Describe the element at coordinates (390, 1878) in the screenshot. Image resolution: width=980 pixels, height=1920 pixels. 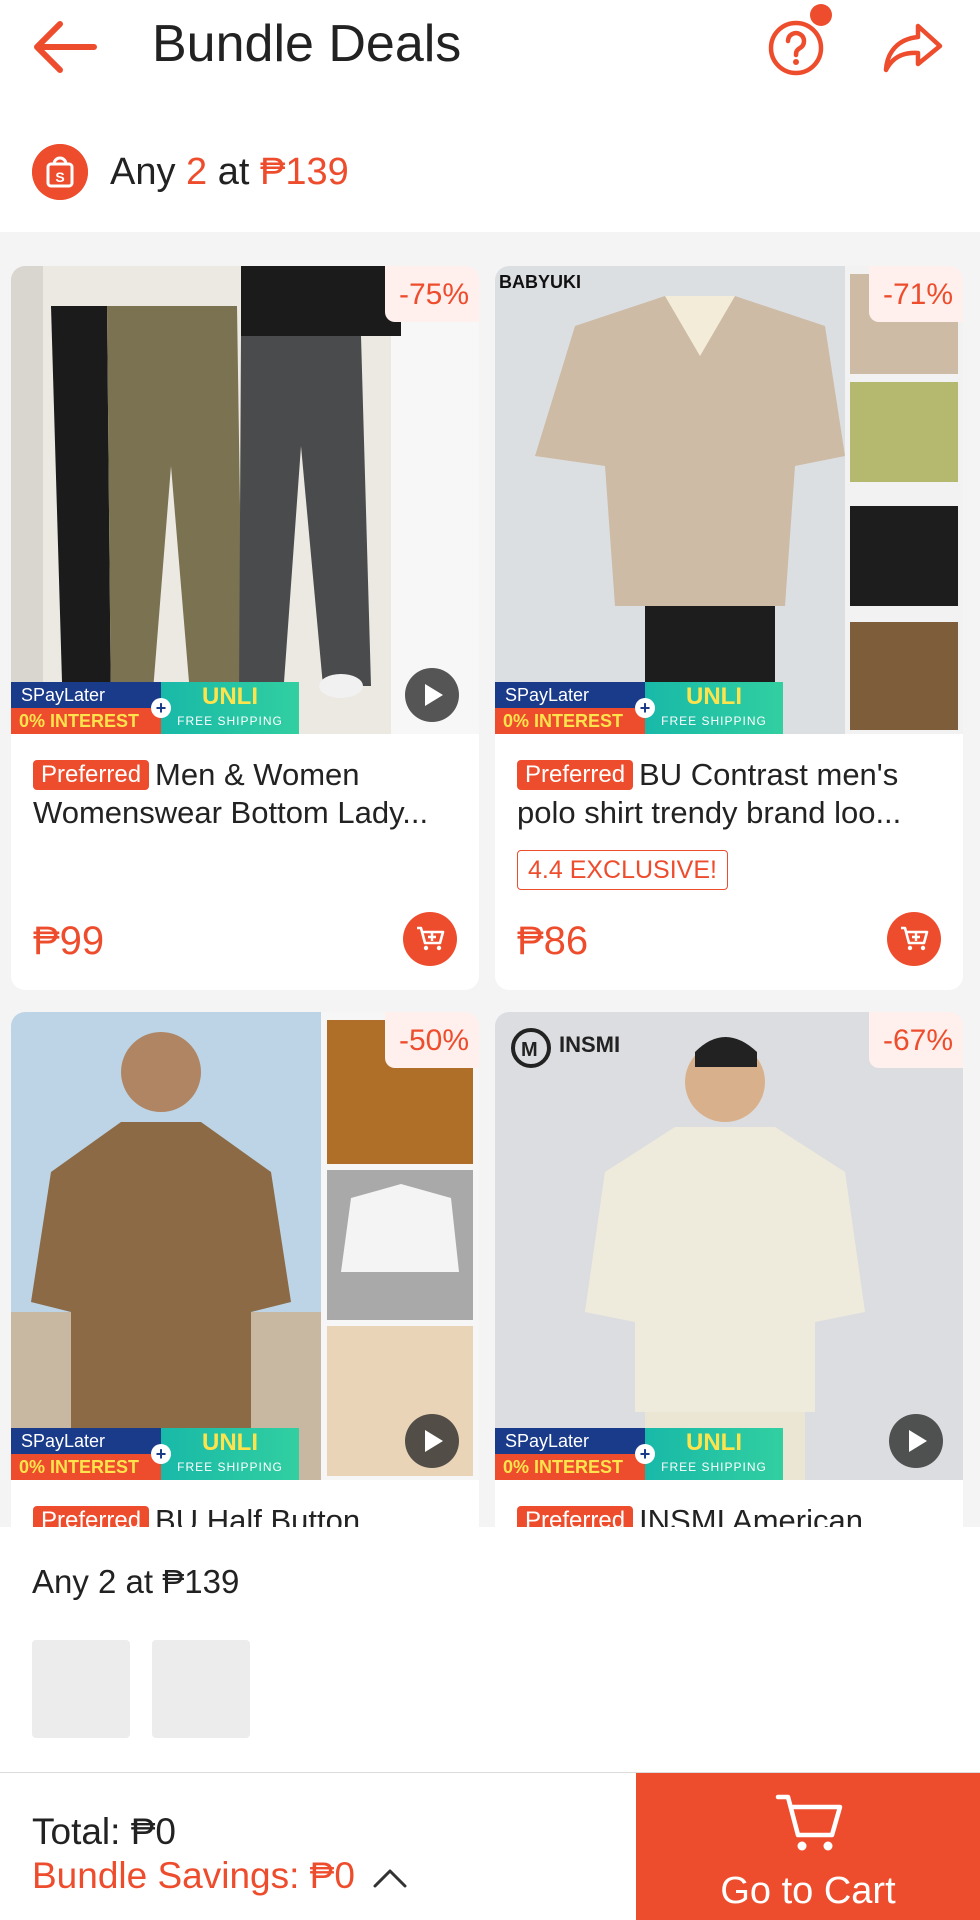
I see `chevron-up-icon` at that location.